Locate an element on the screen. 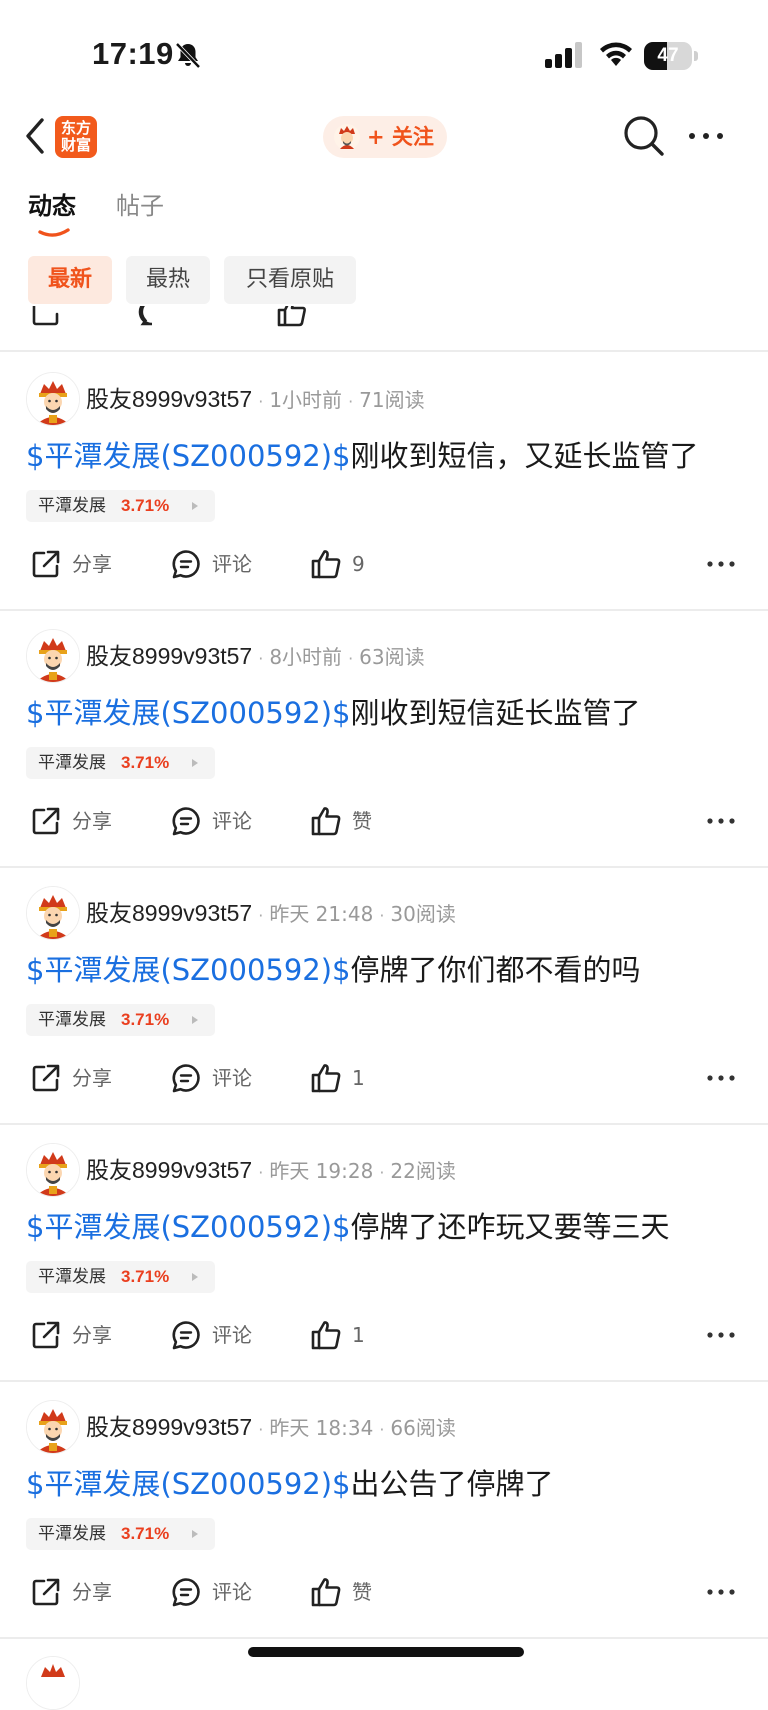  filter-latest: 最新 is located at coordinates (70, 280).